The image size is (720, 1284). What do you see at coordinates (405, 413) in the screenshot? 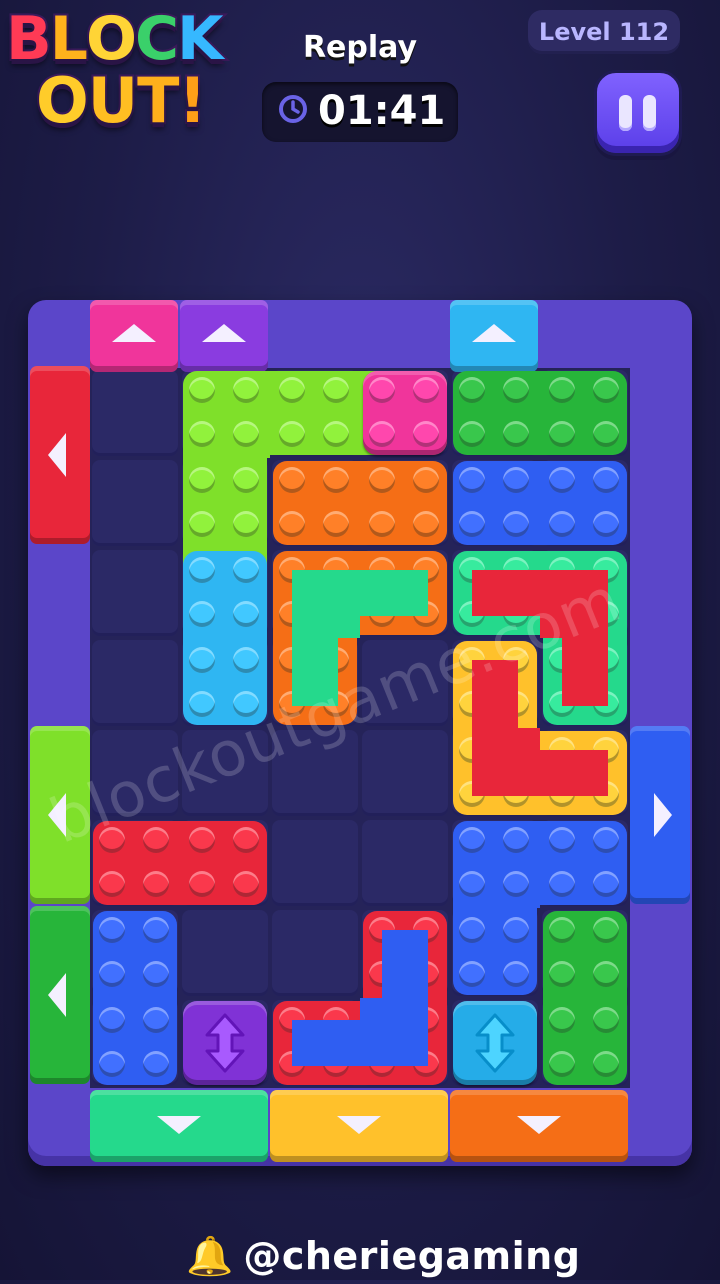
I see `block-pink` at bounding box center [405, 413].